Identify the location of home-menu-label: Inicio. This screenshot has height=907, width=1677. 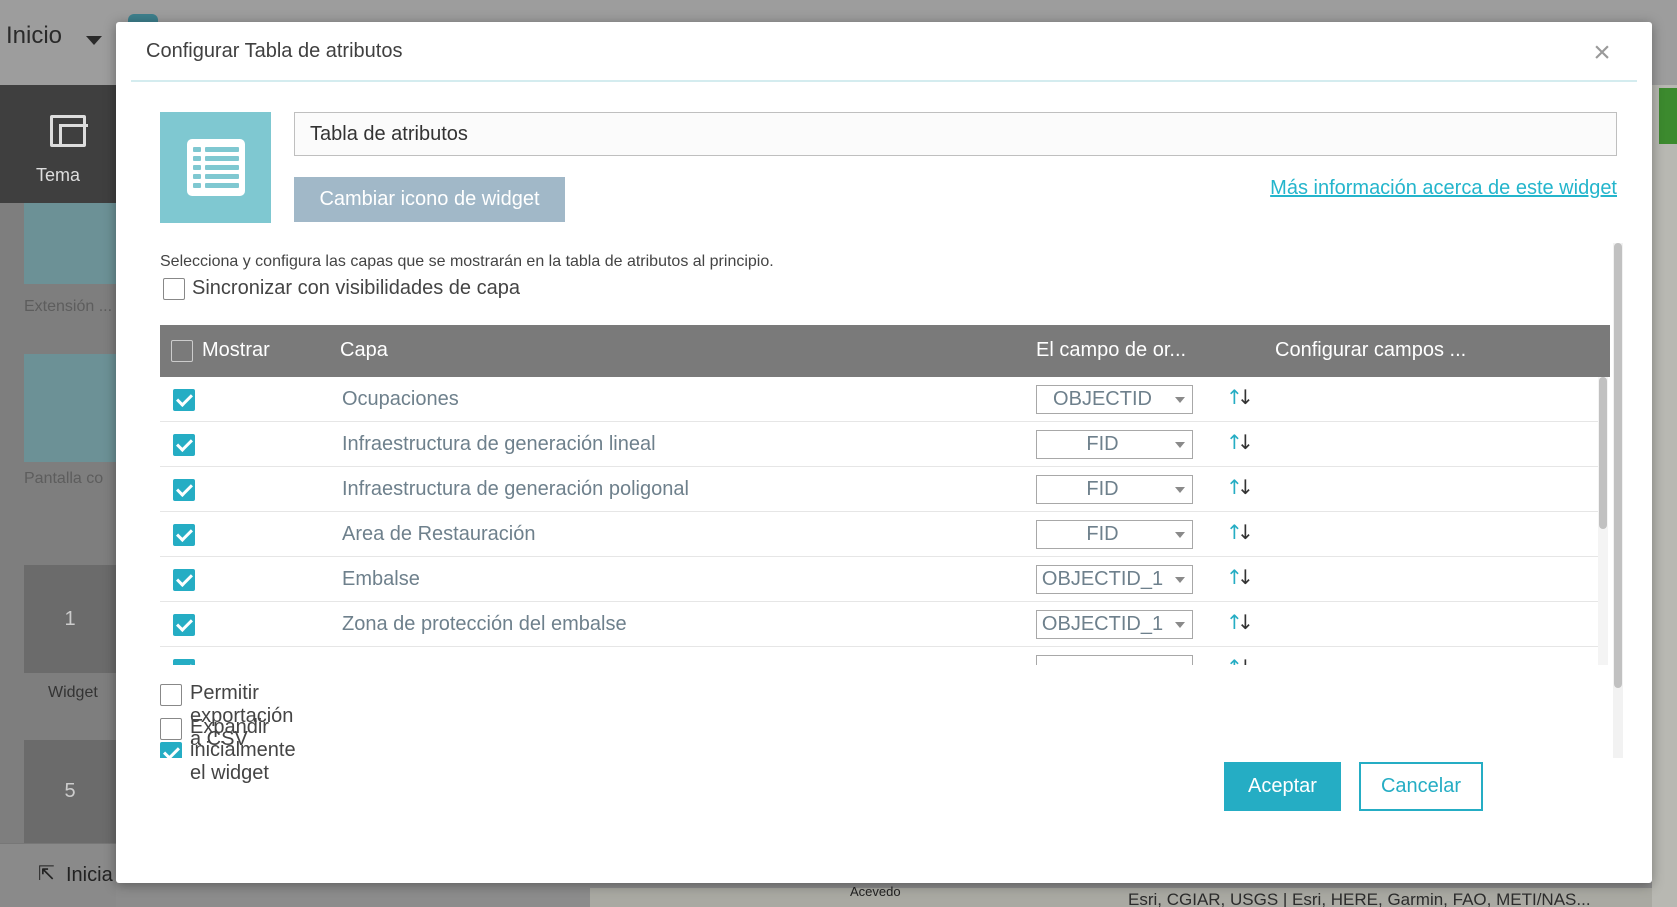
(34, 36).